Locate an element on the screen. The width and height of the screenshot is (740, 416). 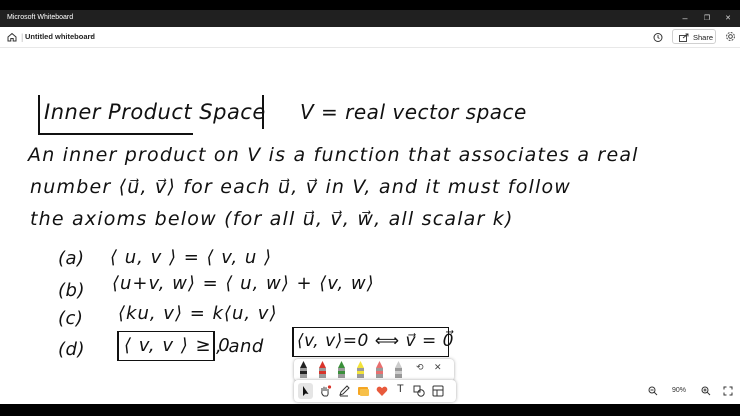
template-icon is located at coordinates (438, 391).